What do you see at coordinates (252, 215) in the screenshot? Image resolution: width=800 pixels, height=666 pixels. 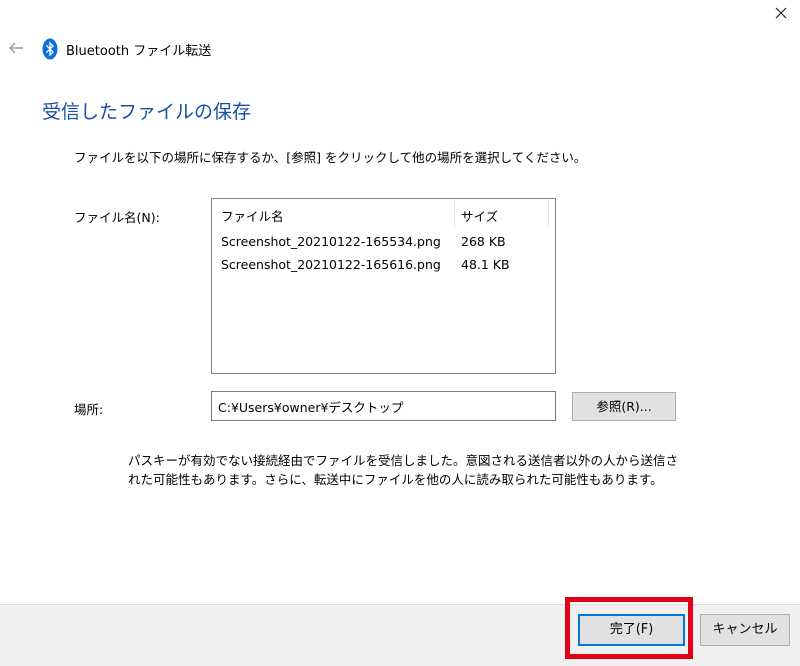 I see `column-header-filename: ファイル名` at bounding box center [252, 215].